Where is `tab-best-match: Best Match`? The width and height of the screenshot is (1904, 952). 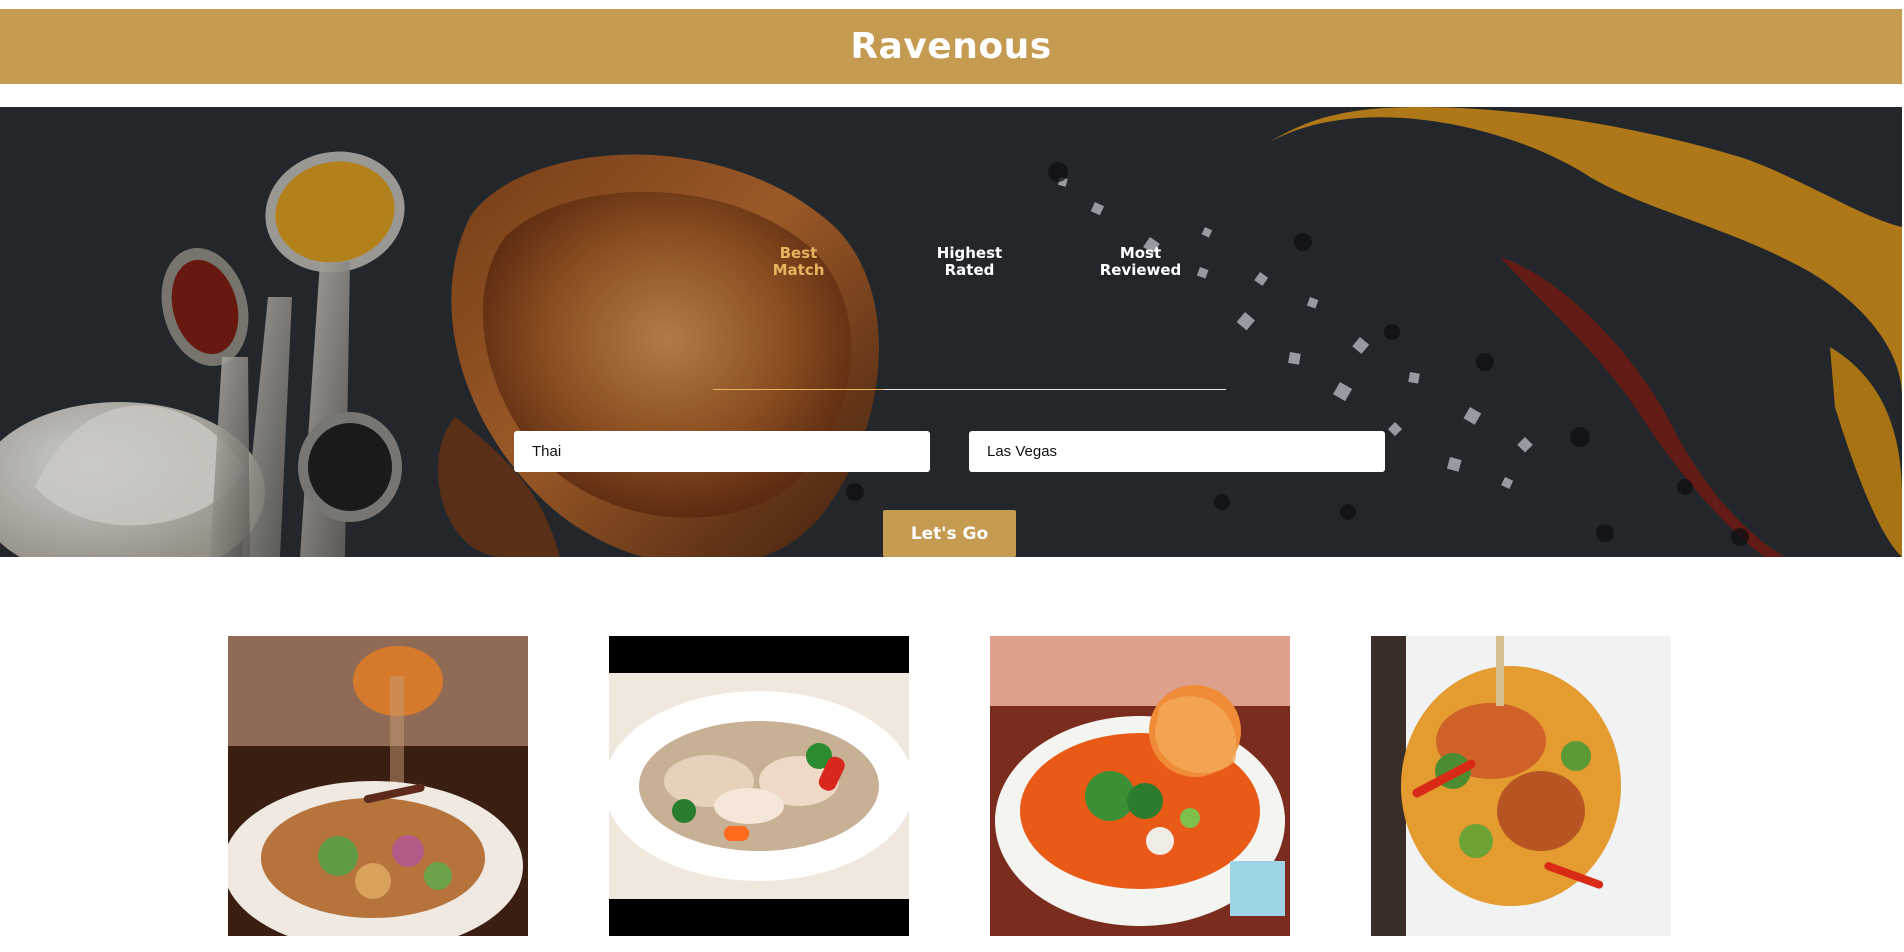 tab-best-match: Best Match is located at coordinates (798, 262).